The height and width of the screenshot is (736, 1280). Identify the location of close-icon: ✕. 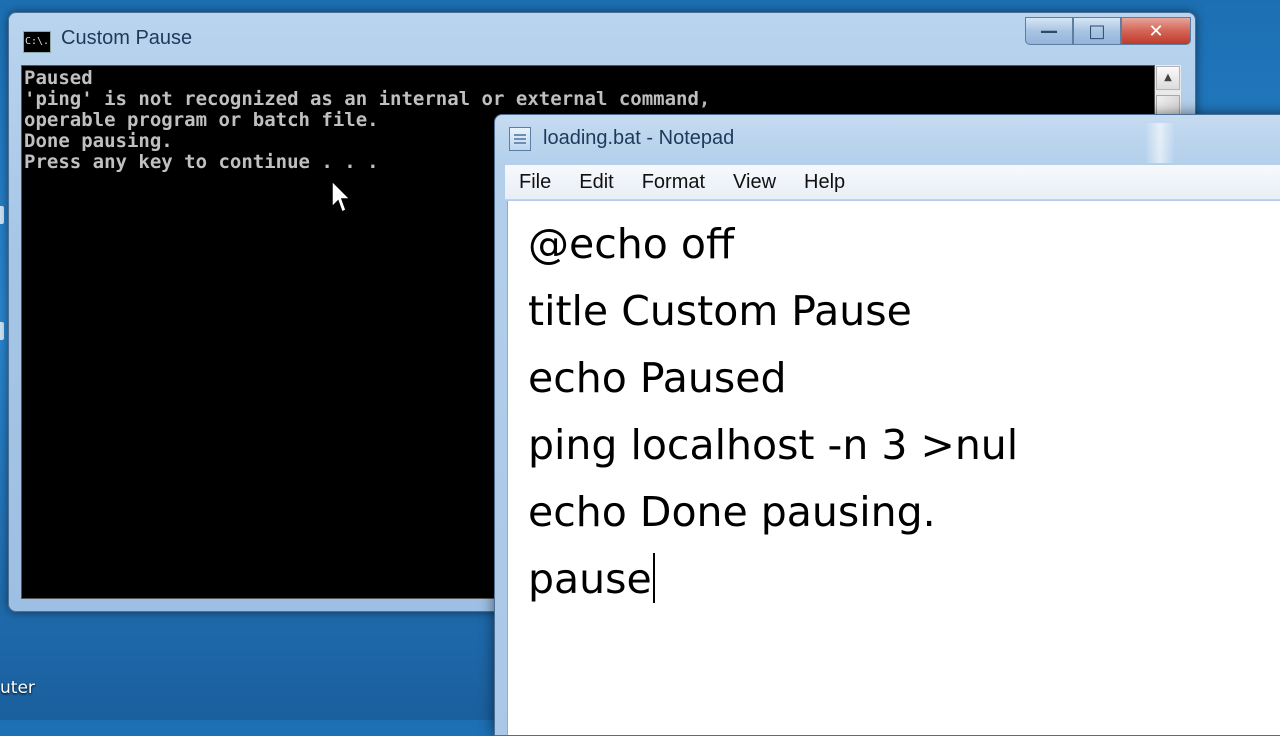
(1156, 31).